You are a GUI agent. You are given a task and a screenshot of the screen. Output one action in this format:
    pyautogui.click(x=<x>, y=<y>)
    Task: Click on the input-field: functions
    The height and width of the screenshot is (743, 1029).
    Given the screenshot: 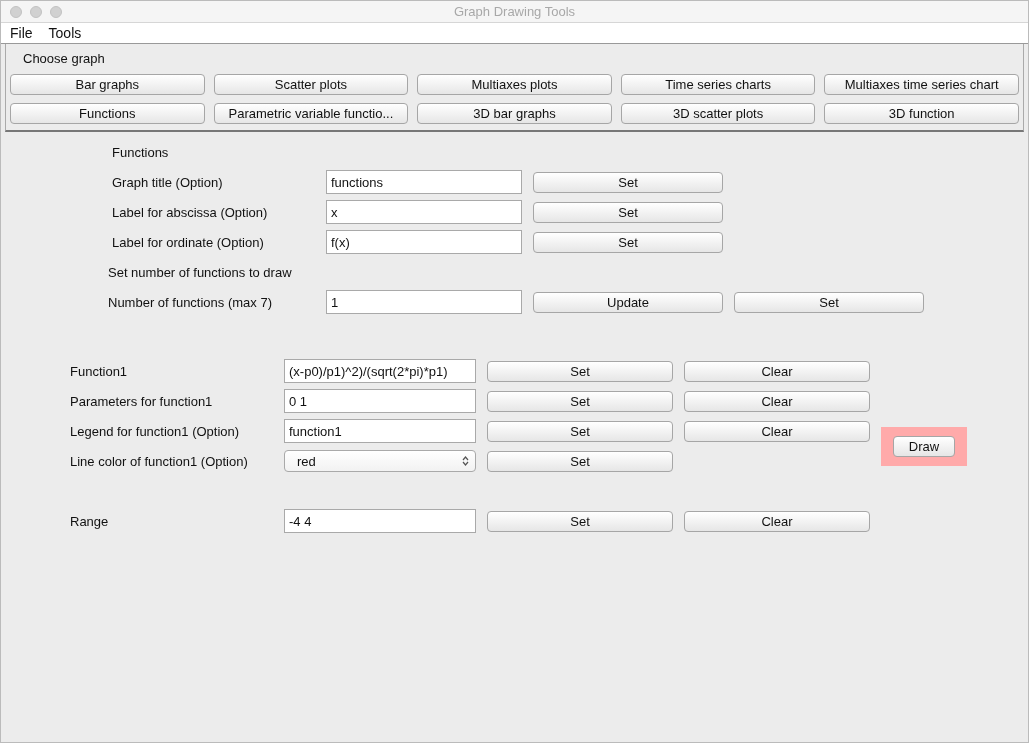 What is the action you would take?
    pyautogui.click(x=424, y=182)
    